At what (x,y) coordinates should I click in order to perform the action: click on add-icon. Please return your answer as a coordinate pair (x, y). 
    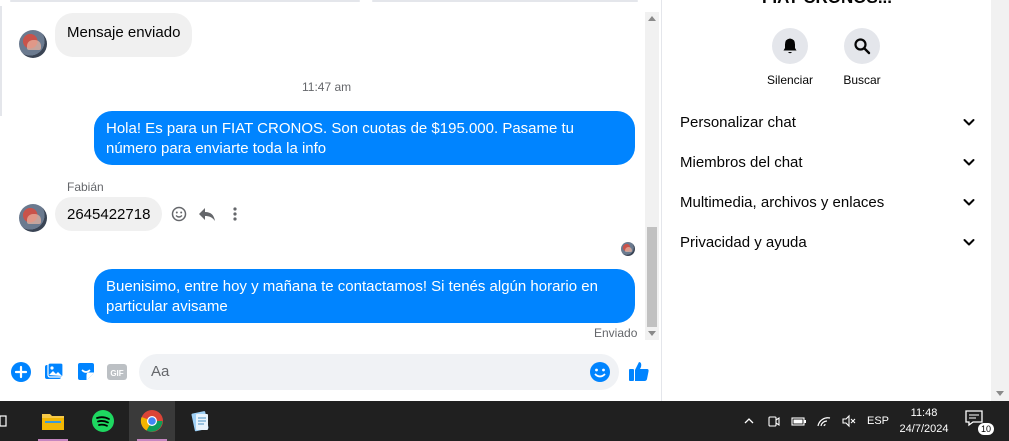
    Looking at the image, I should click on (21, 372).